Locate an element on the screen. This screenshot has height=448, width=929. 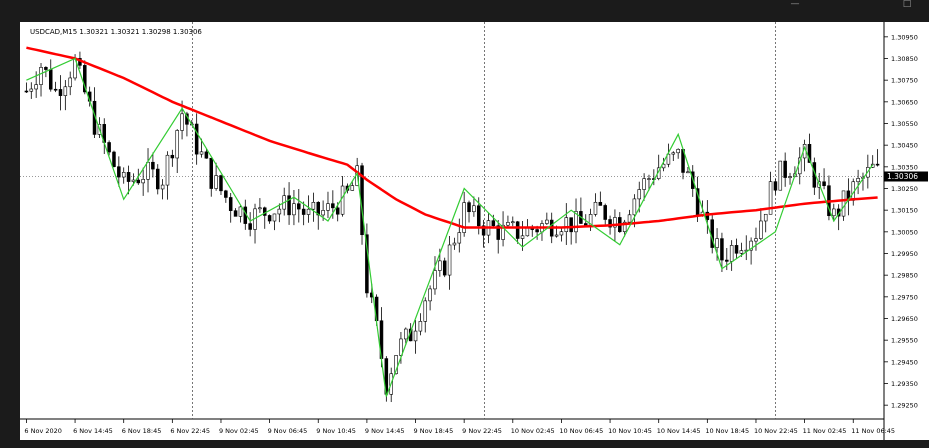
y-tick-label: 1.30450 is located at coordinates (904, 146).